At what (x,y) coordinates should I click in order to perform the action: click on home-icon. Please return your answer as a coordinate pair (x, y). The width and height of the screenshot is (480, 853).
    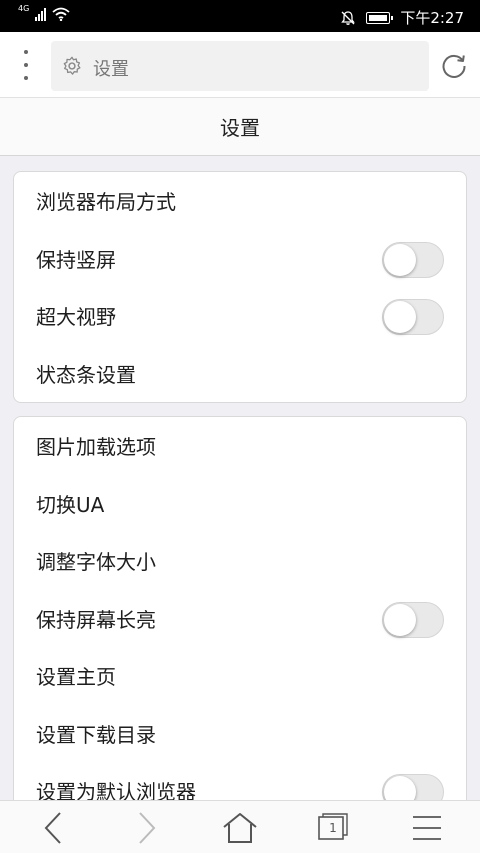
    Looking at the image, I should click on (240, 827).